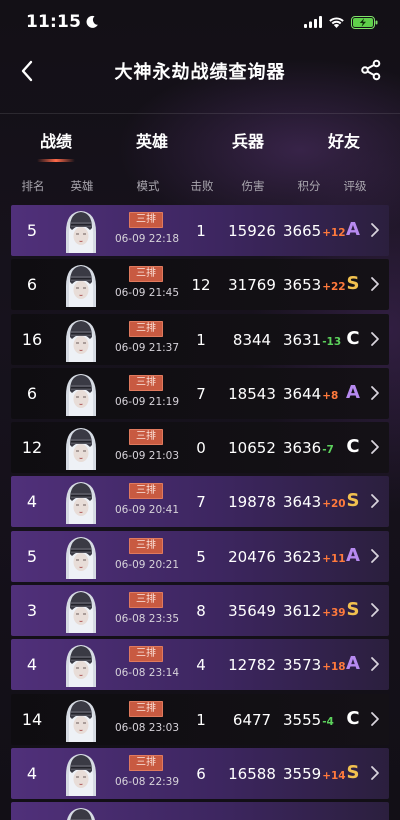 The height and width of the screenshot is (820, 400). I want to click on damage-value: 12782, so click(252, 665).